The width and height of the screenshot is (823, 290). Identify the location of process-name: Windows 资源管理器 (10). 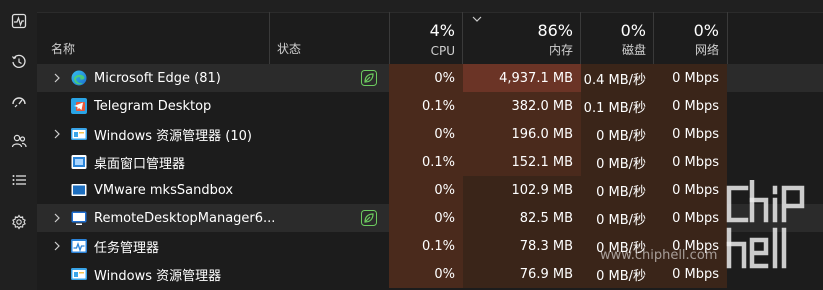
(173, 136).